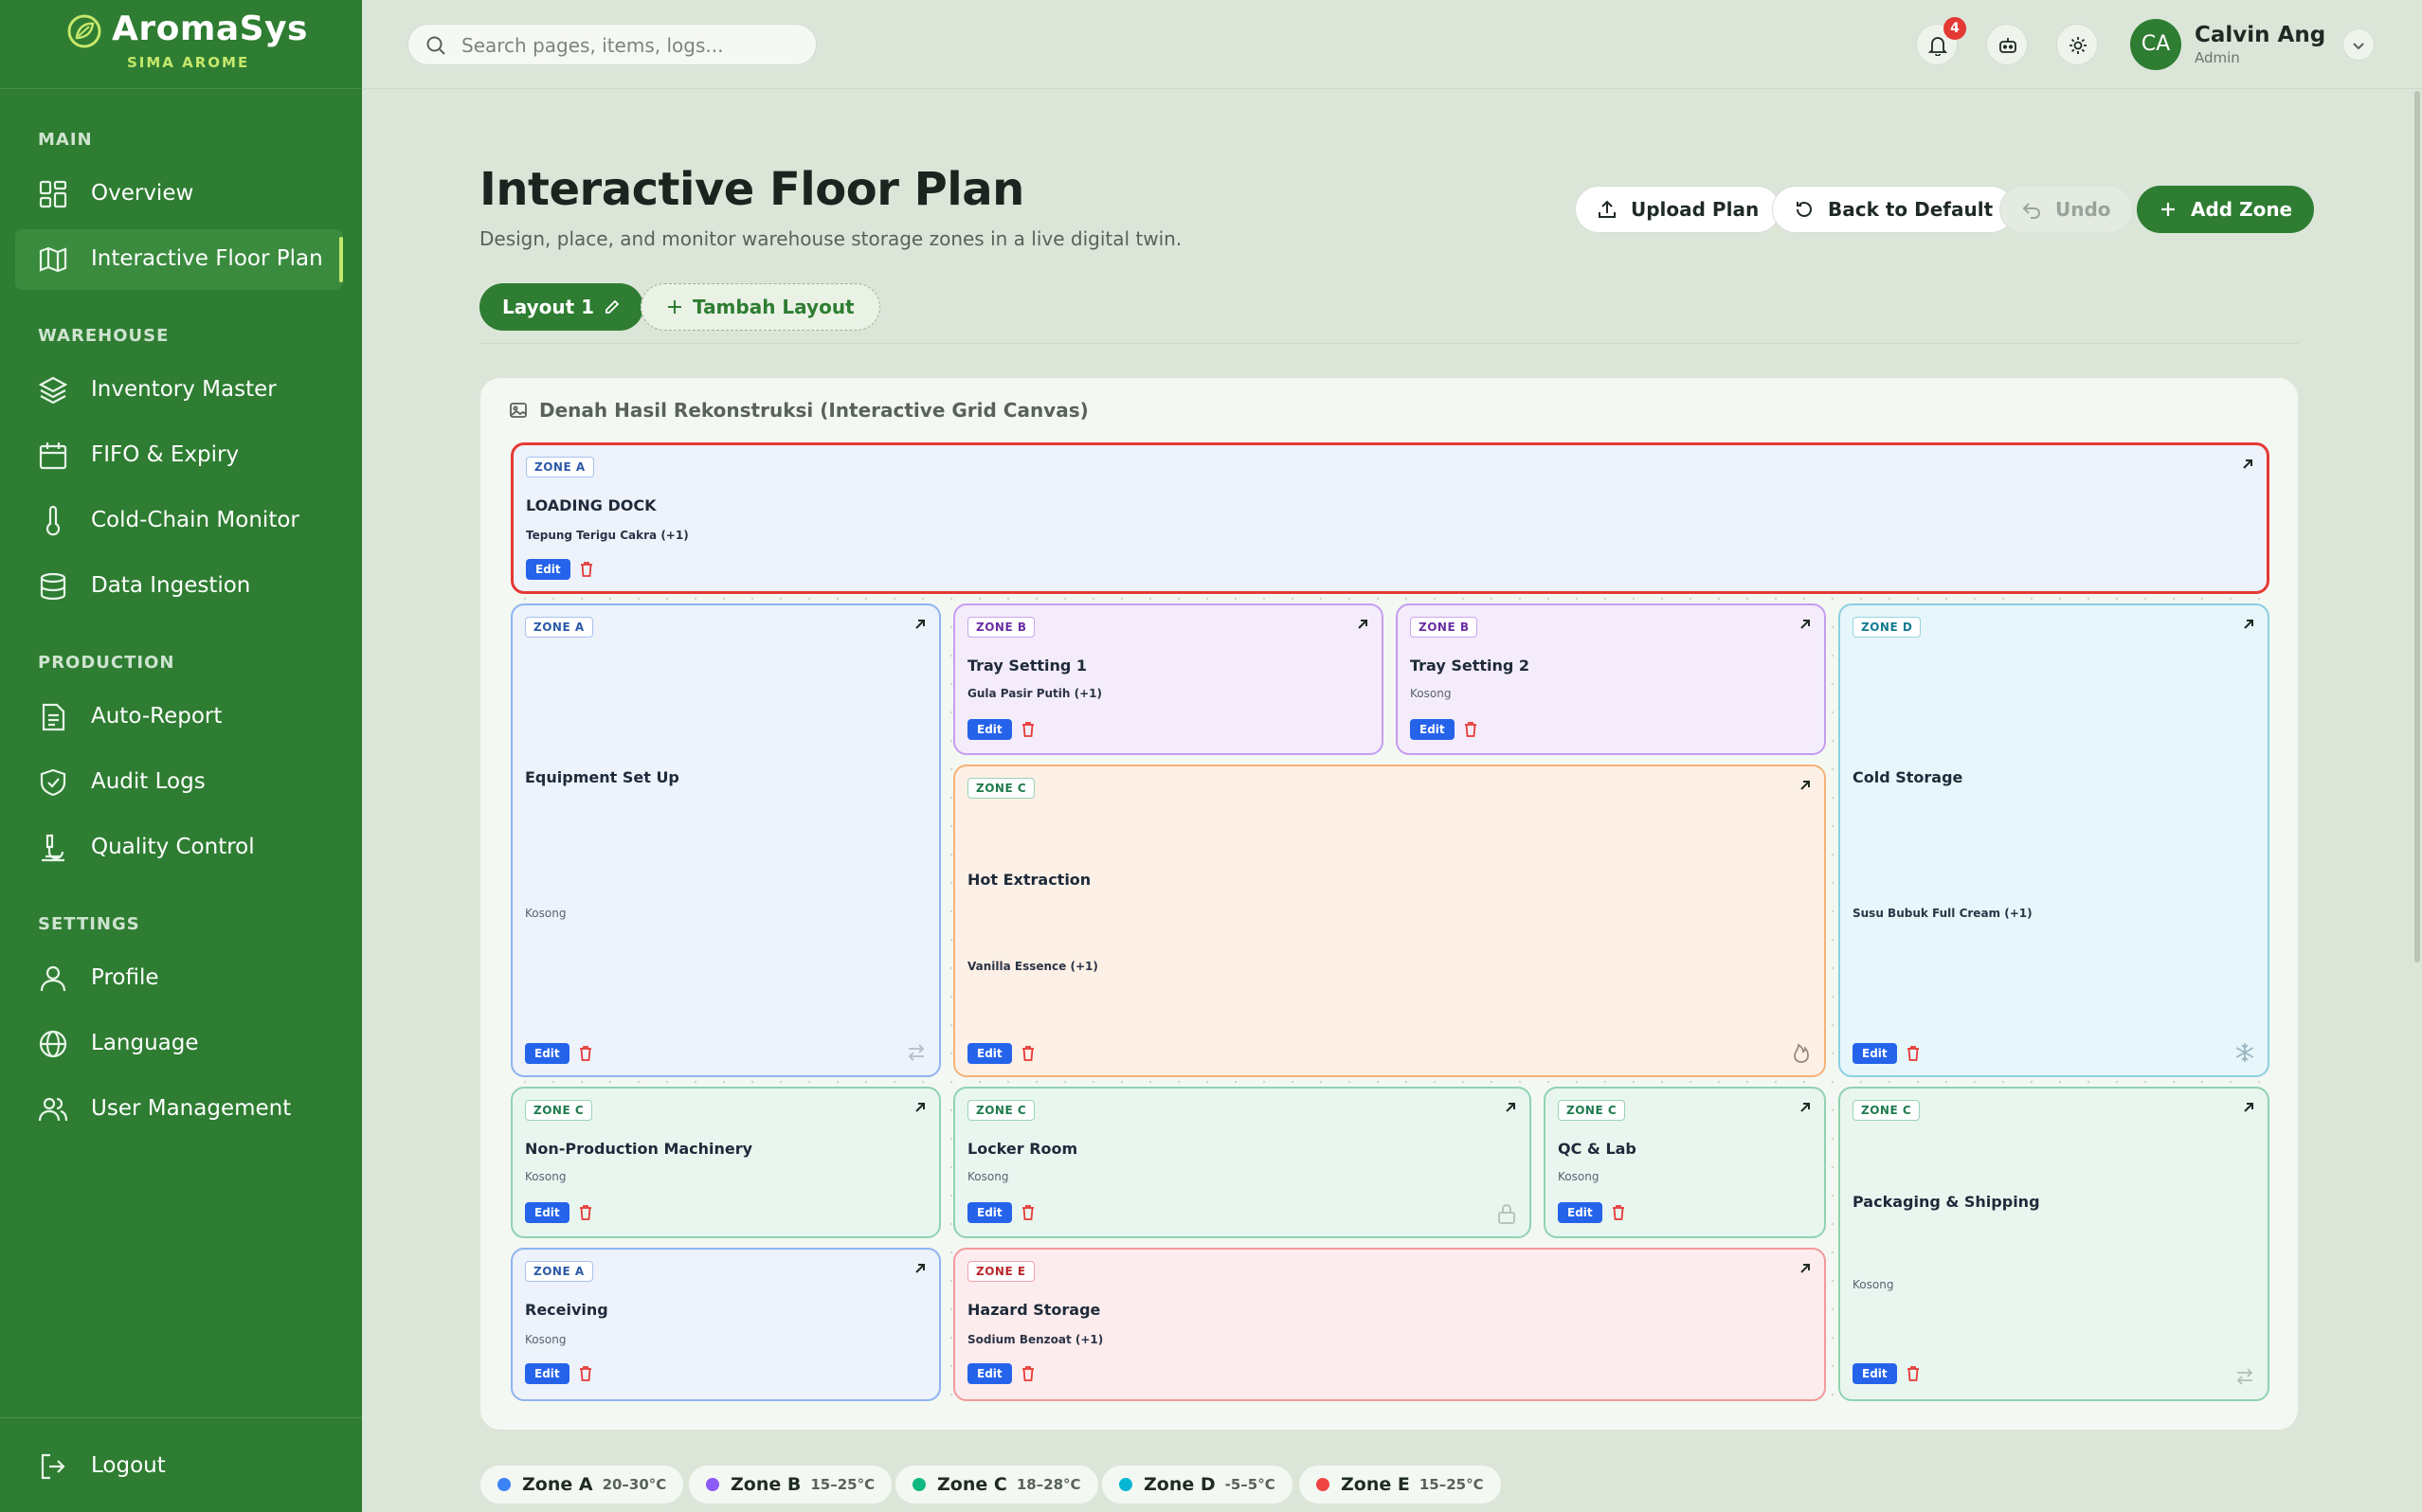  I want to click on sidebar-item-overview: Overview, so click(179, 194).